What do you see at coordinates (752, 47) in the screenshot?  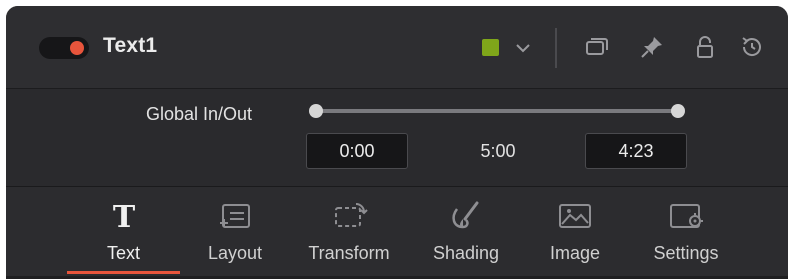 I see `reset-icon` at bounding box center [752, 47].